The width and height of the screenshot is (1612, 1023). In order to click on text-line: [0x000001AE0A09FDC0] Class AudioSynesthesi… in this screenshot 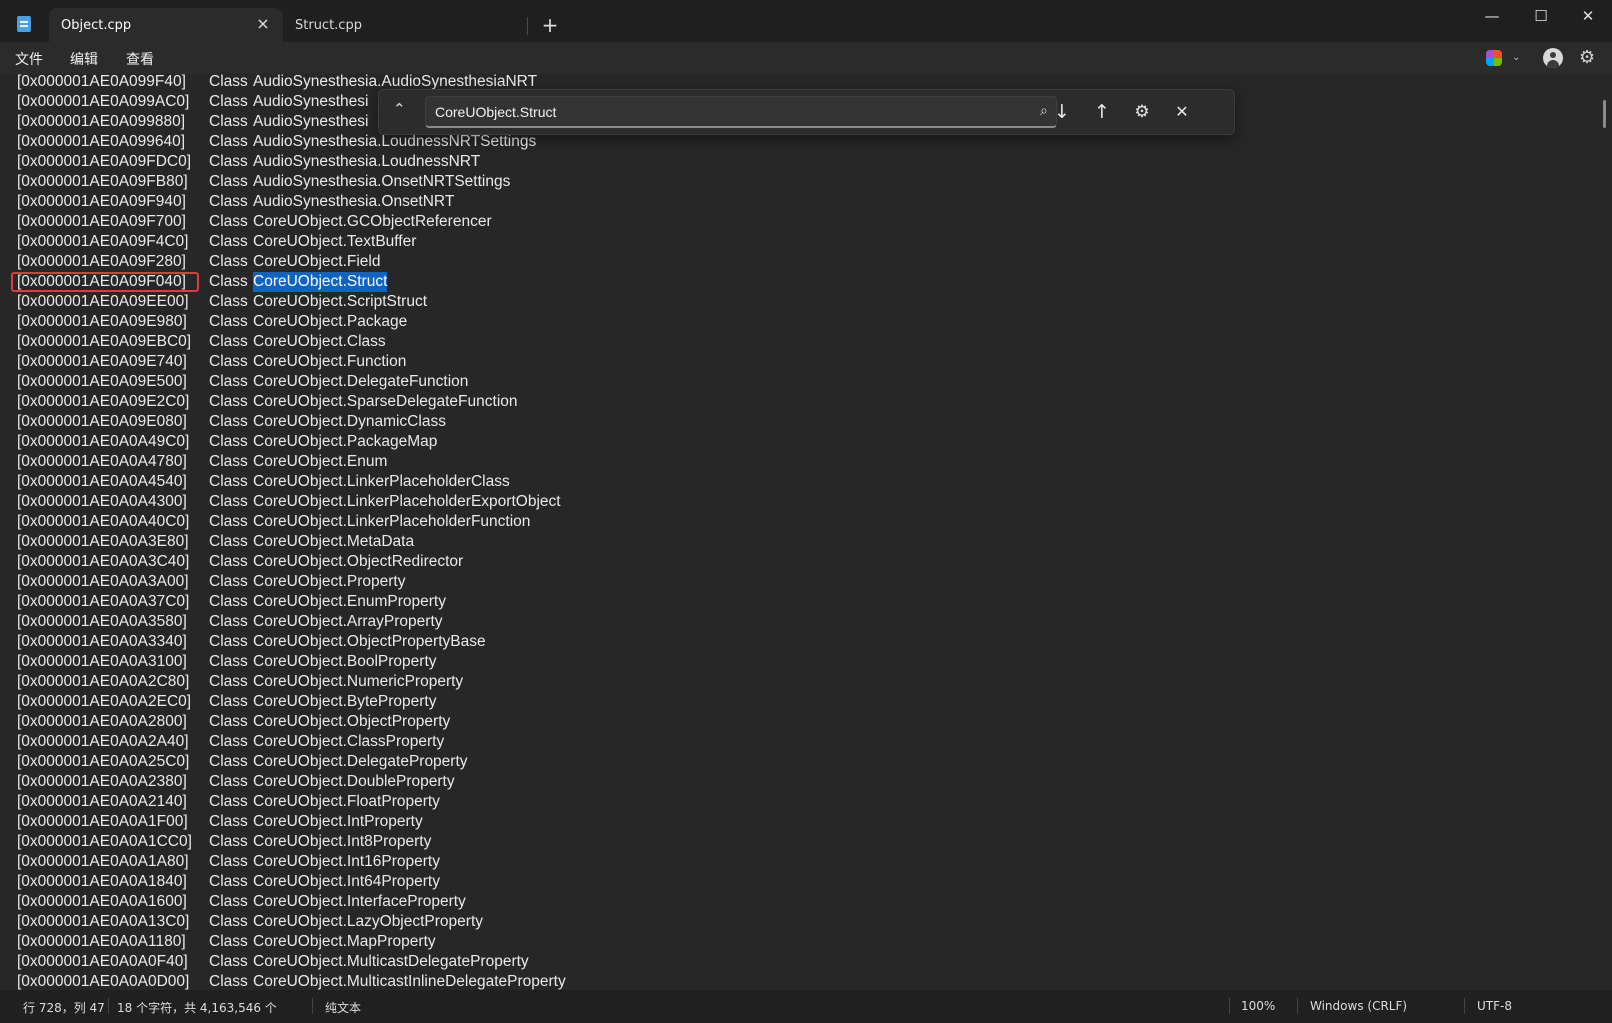, I will do `click(800, 162)`.